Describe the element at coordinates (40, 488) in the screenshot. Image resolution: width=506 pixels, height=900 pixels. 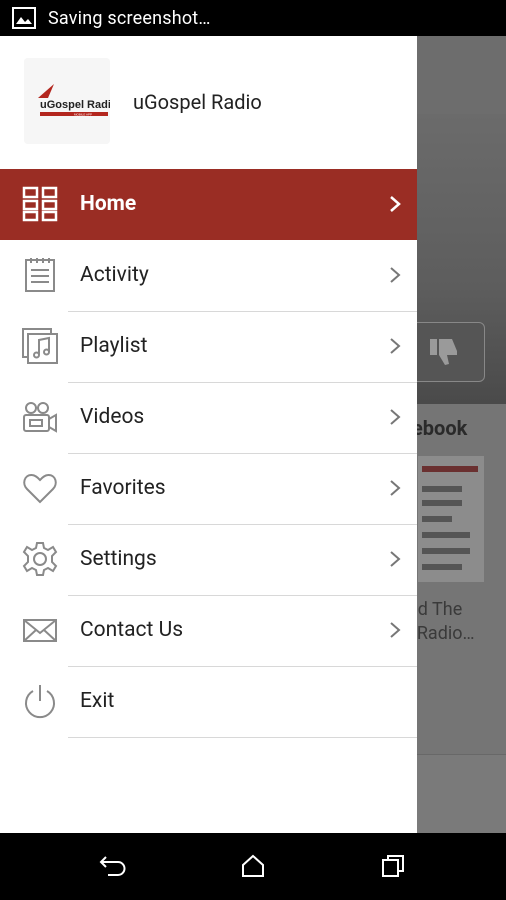
I see `heart-icon` at that location.